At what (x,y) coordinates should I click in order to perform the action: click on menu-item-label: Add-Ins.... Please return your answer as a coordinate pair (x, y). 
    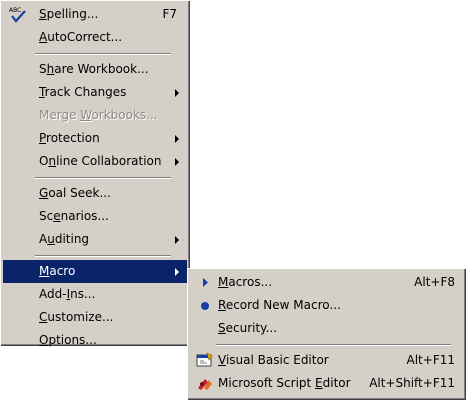
    Looking at the image, I should click on (67, 294).